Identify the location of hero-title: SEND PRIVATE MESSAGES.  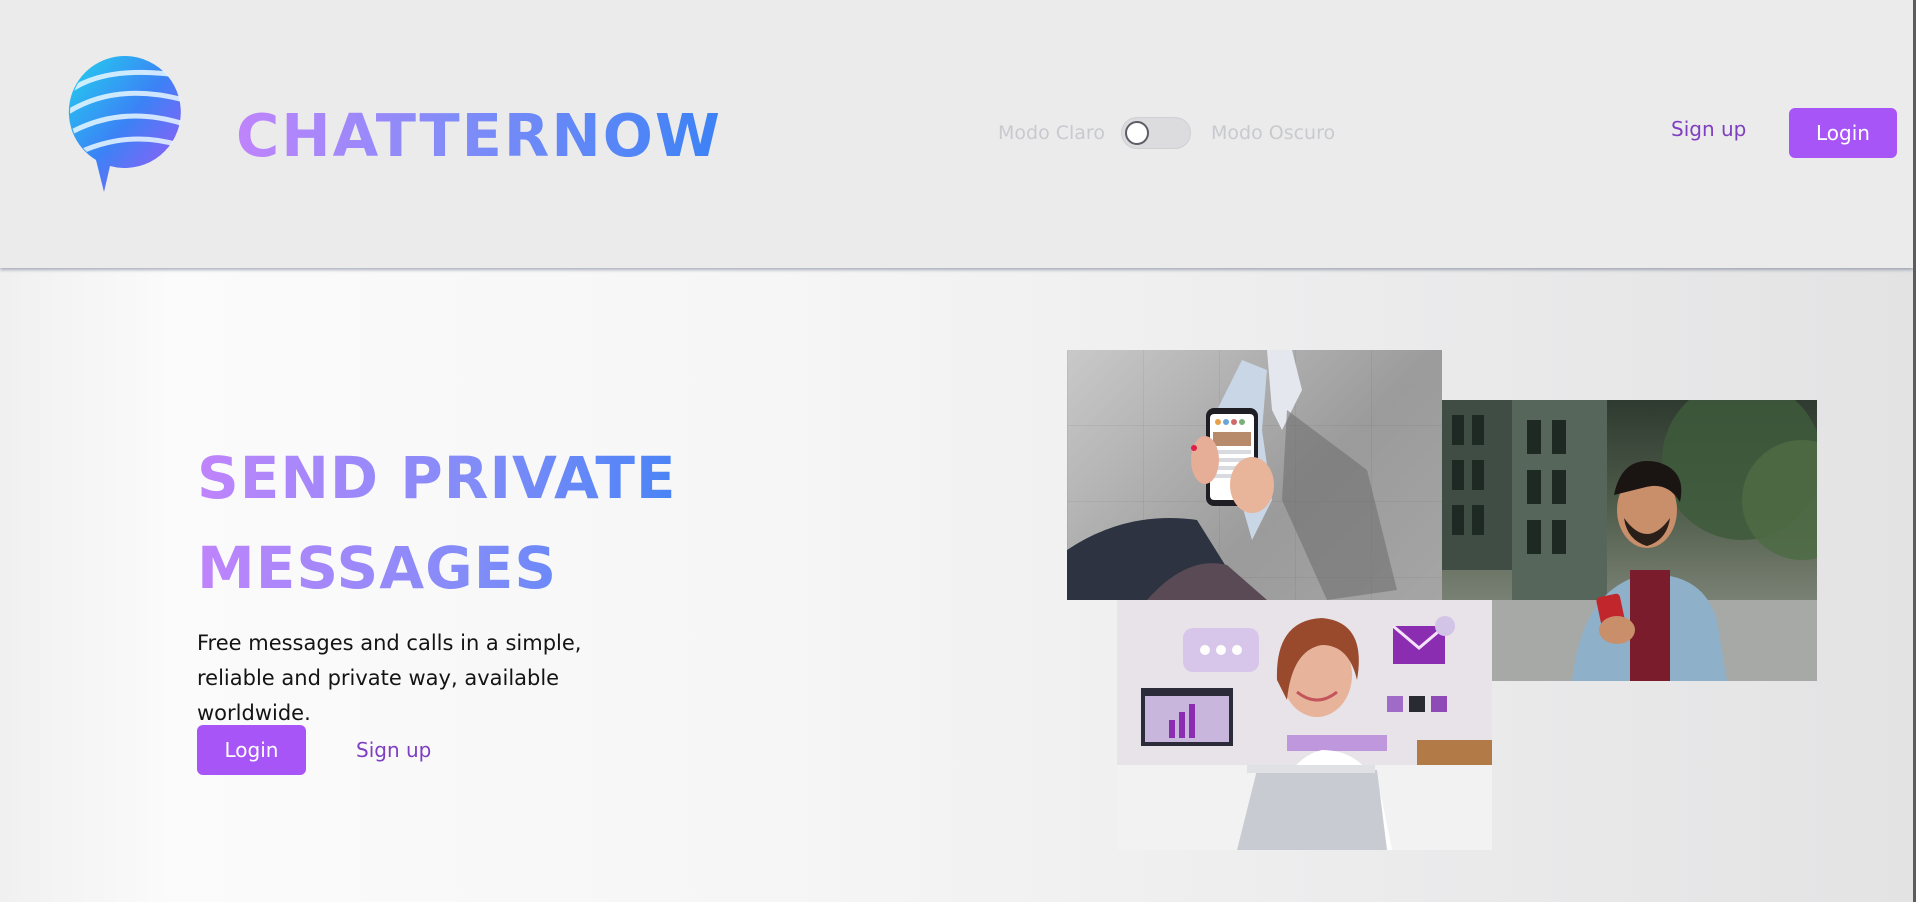
(477, 523).